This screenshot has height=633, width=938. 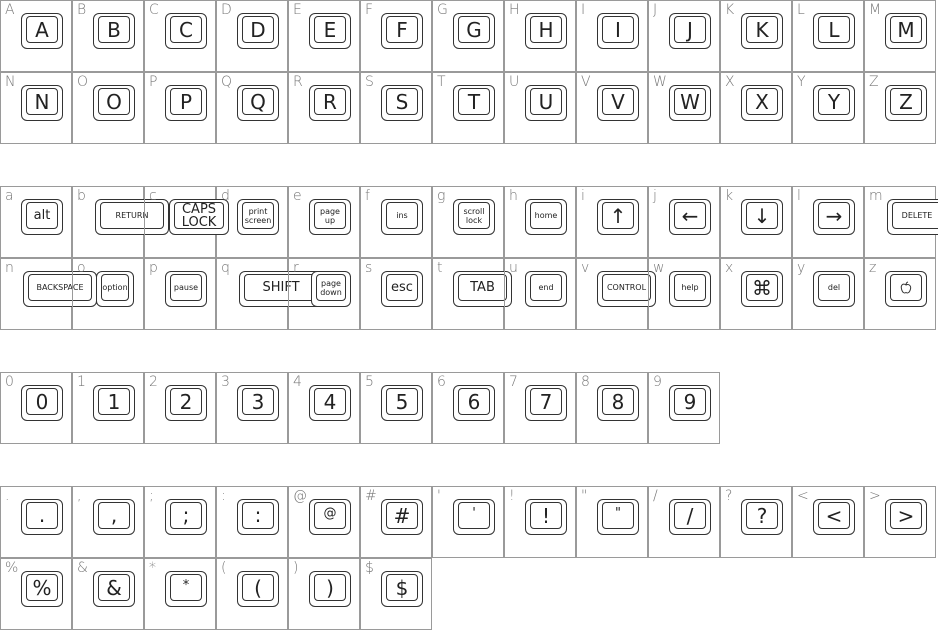 I want to click on glyph-cell: PP, so click(x=180, y=108).